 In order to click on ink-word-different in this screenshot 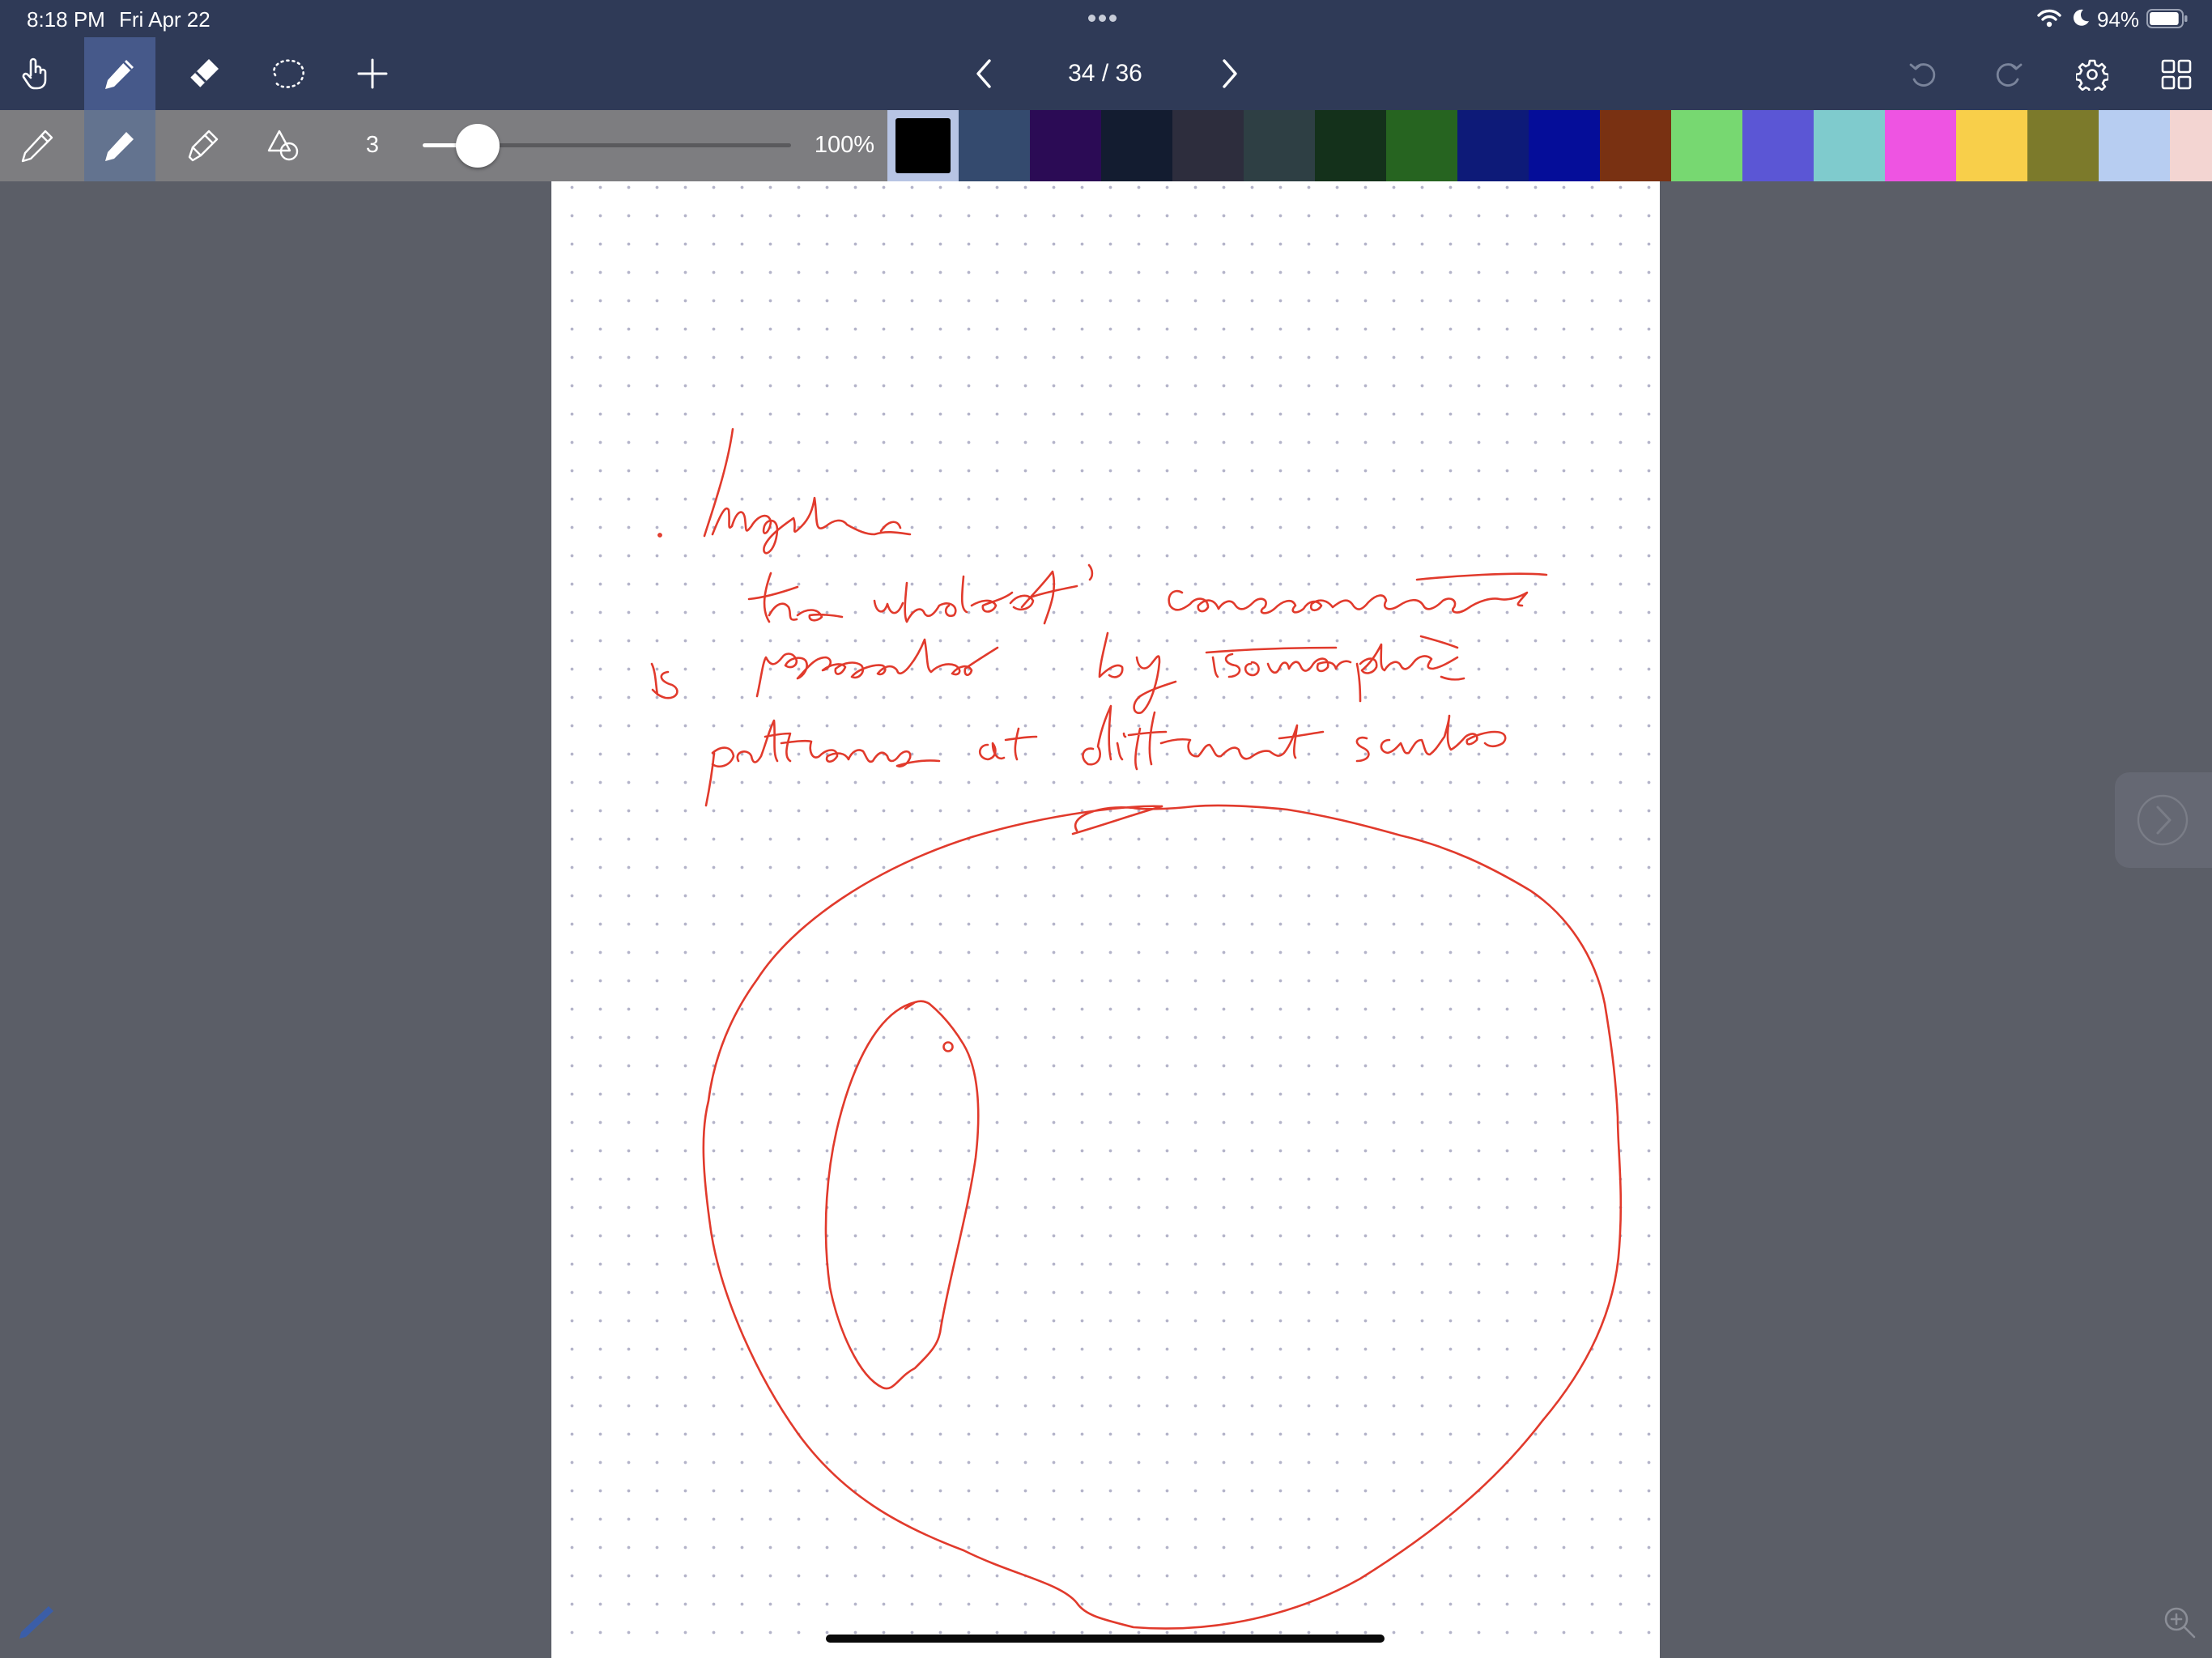, I will do `click(1204, 737)`.